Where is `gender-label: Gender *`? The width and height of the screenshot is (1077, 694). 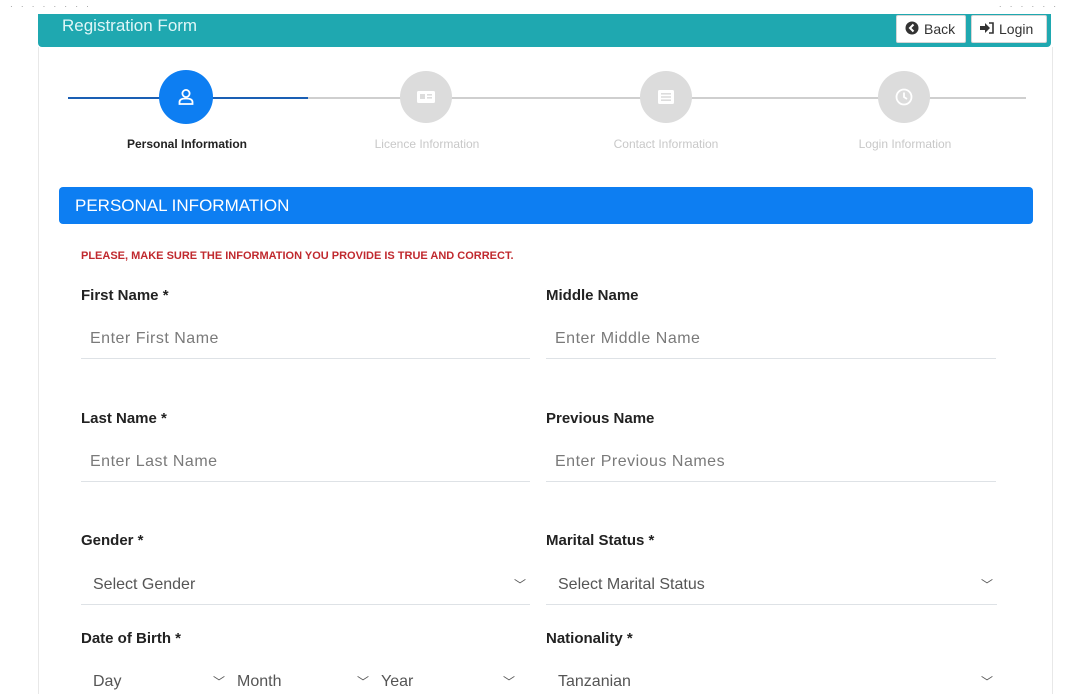
gender-label: Gender * is located at coordinates (112, 540).